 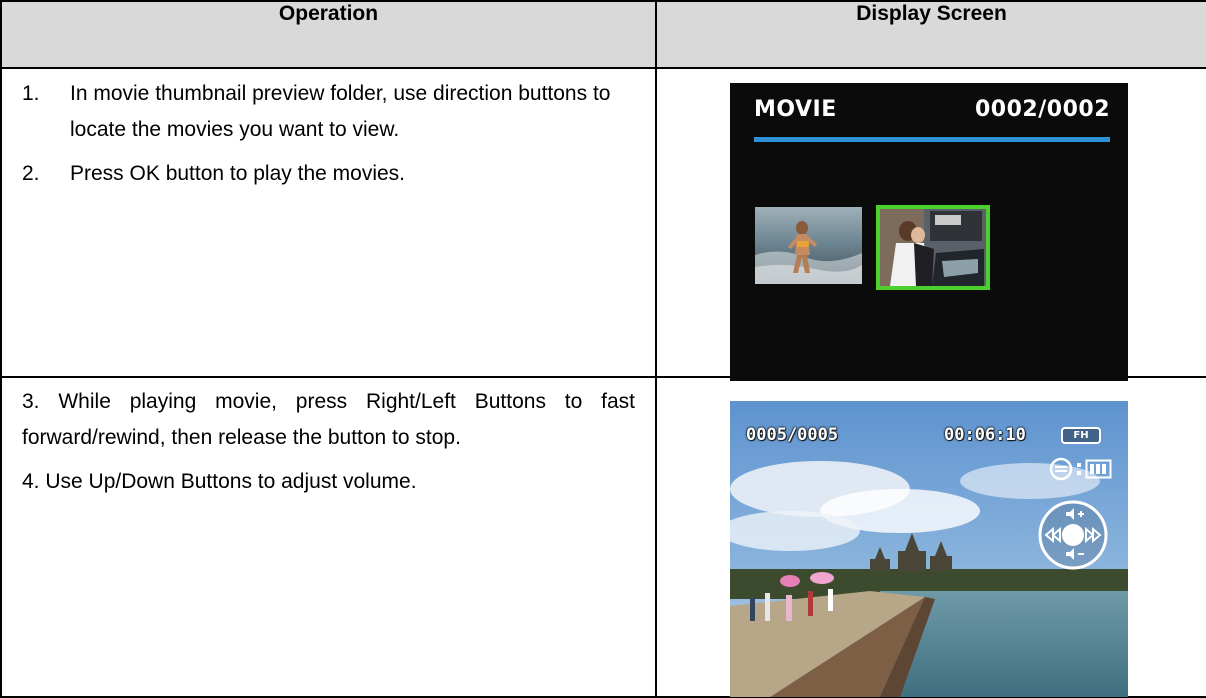 I want to click on file-counter: 0002/0002, so click(x=1042, y=109).